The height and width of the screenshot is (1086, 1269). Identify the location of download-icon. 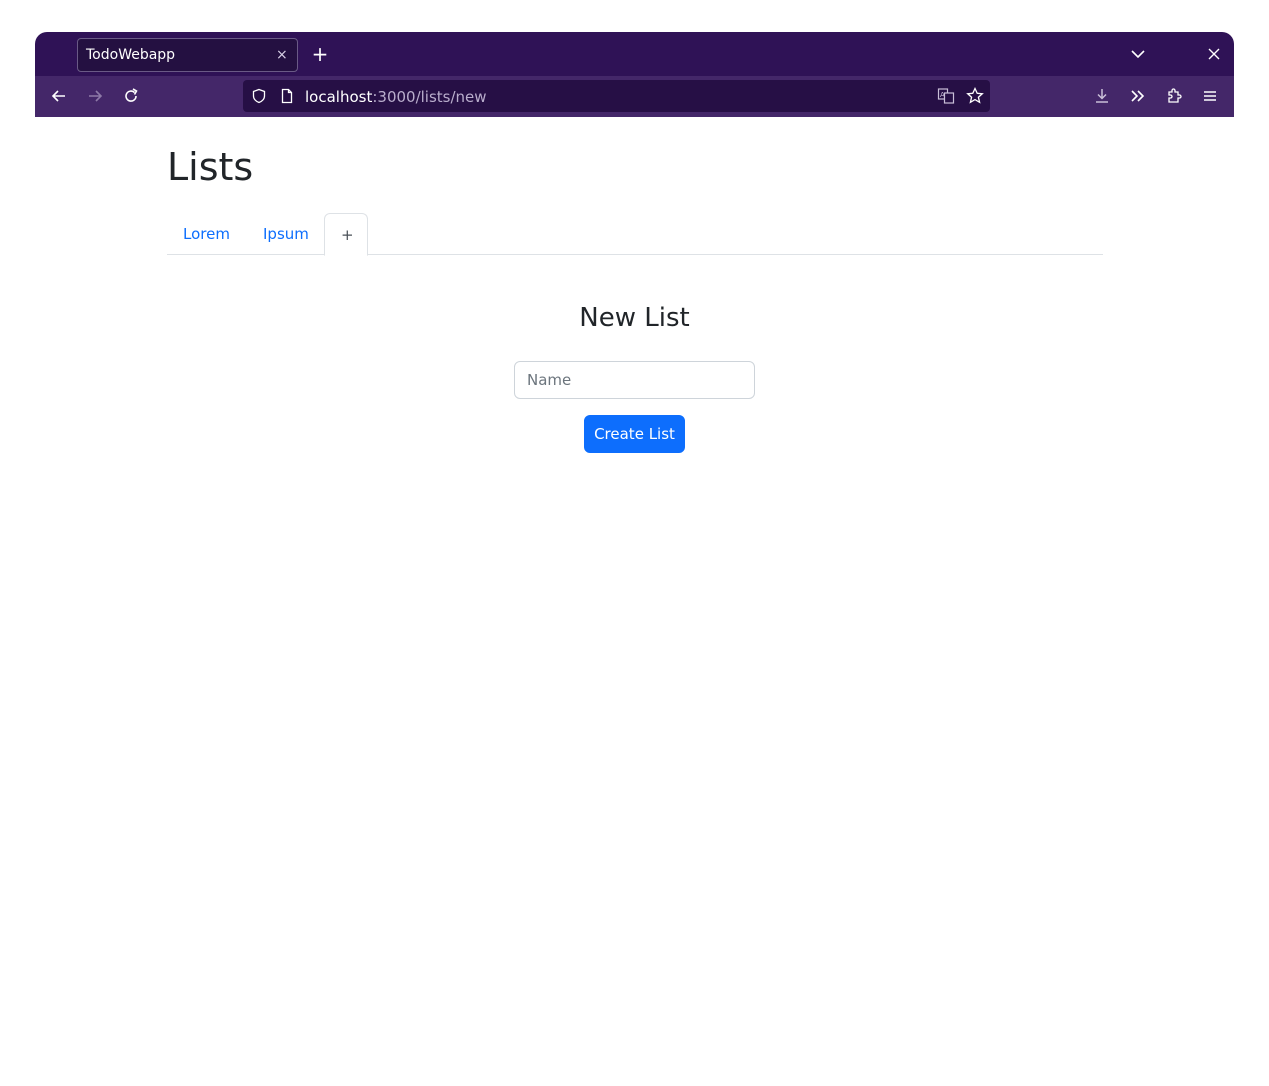
(1102, 96).